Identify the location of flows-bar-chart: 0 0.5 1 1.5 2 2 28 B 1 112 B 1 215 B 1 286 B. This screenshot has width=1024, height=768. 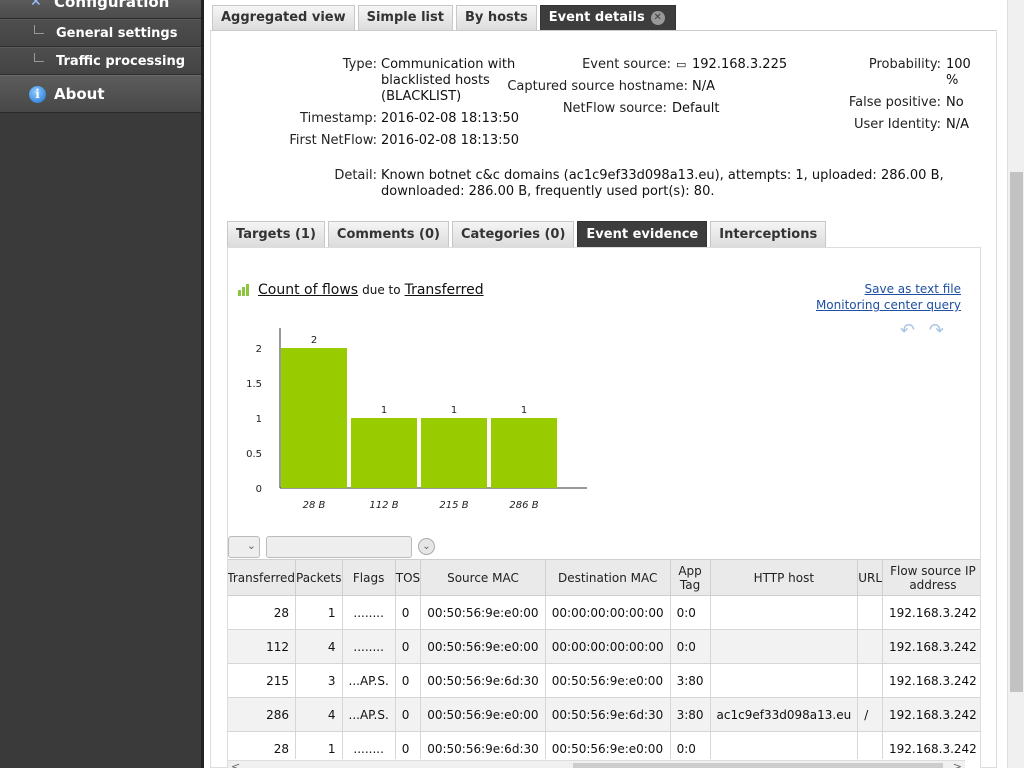
(416, 418).